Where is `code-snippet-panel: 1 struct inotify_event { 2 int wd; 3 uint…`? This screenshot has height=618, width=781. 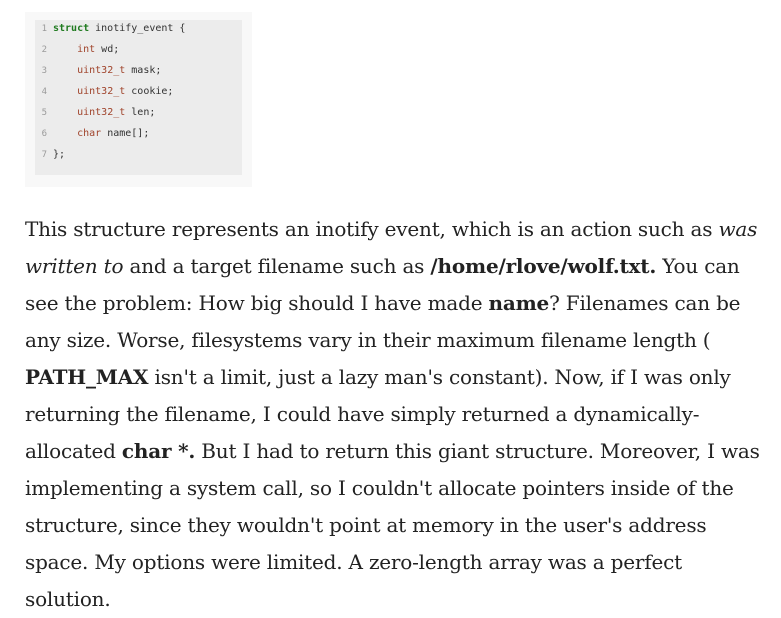
code-snippet-panel: 1 struct inotify_event { 2 int wd; 3 uint… is located at coordinates (138, 99).